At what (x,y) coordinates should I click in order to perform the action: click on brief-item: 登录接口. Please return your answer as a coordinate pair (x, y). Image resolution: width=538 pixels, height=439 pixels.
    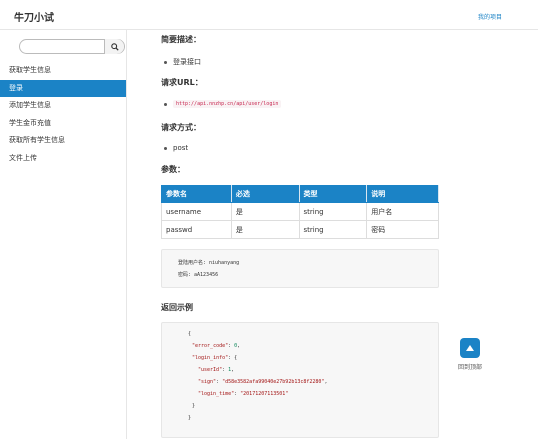
    Looking at the image, I should click on (181, 62).